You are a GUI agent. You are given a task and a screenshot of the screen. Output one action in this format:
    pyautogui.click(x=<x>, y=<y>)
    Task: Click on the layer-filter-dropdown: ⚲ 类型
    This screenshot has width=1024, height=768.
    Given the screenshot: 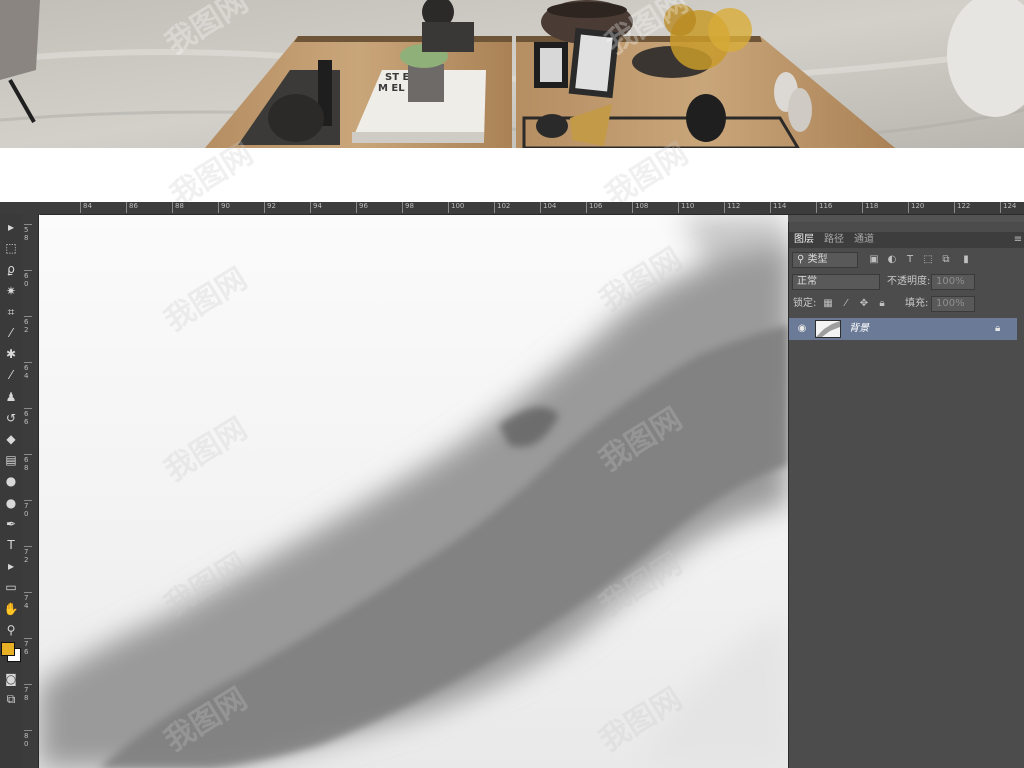 What is the action you would take?
    pyautogui.click(x=825, y=260)
    